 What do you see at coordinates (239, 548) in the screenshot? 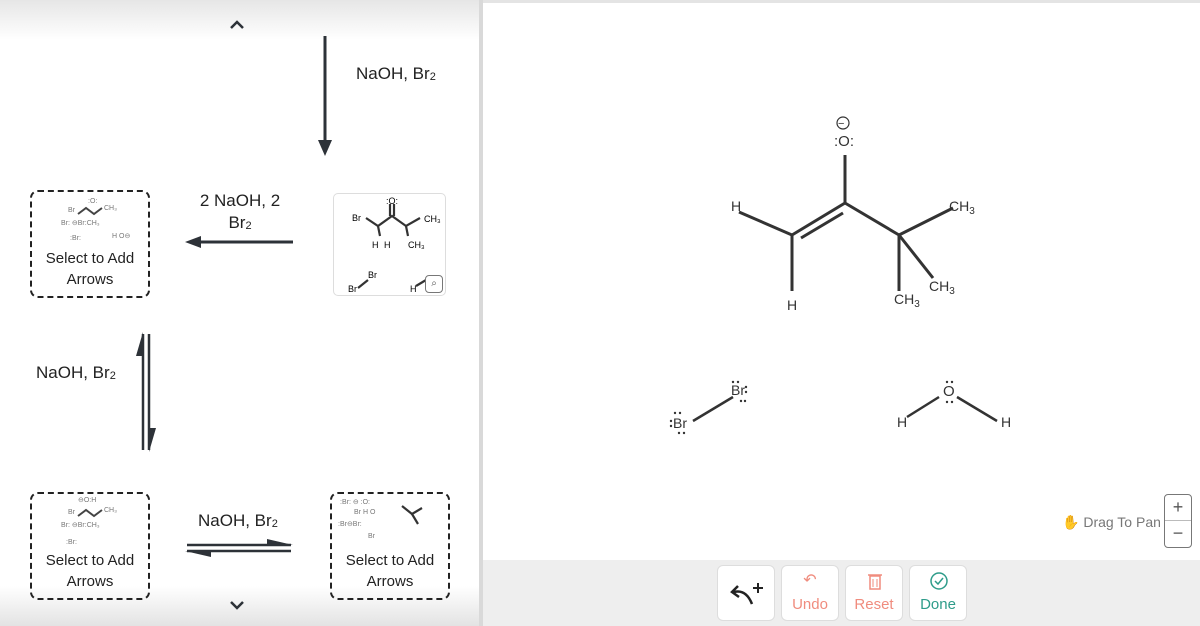
I see `equilibrium-arrows-horizontal` at bounding box center [239, 548].